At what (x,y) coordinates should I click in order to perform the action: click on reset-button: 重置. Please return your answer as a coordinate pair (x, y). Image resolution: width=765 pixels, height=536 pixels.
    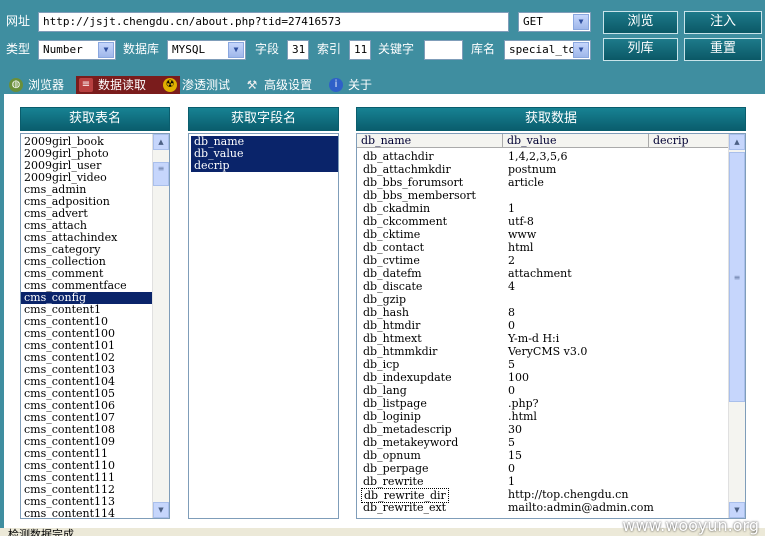
    Looking at the image, I should click on (723, 49).